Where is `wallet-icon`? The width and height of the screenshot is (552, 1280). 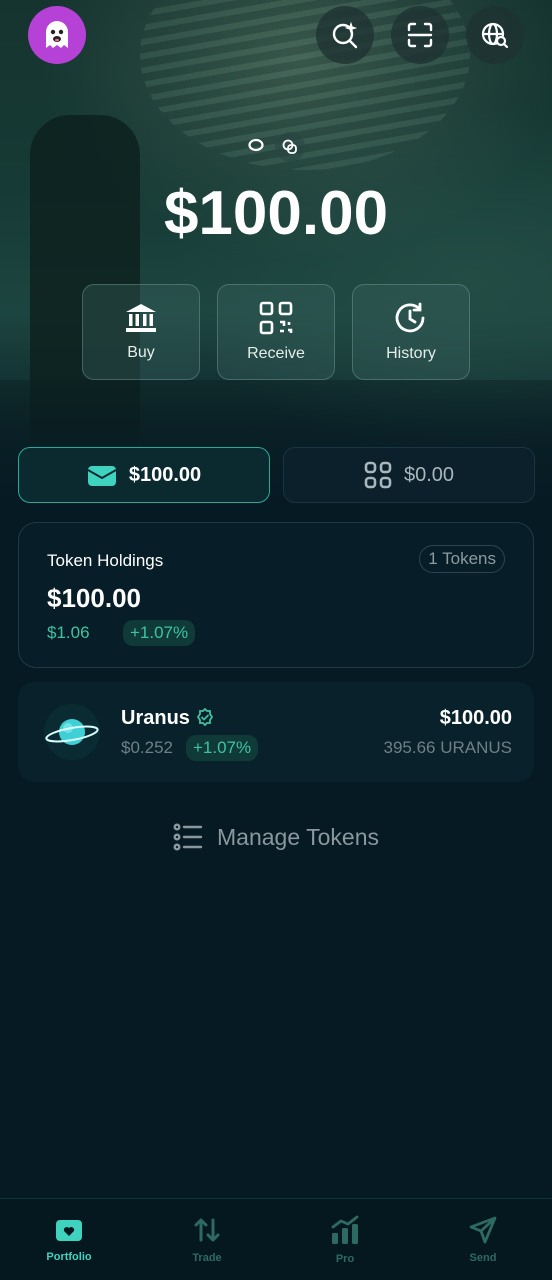 wallet-icon is located at coordinates (102, 476).